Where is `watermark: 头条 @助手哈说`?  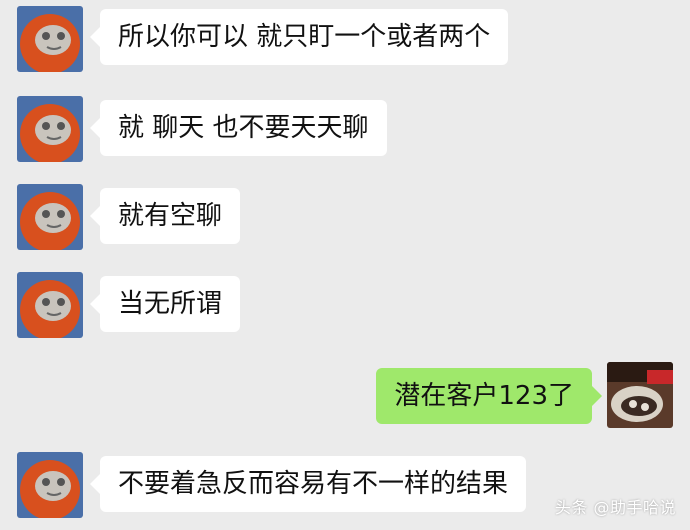 watermark: 头条 @助手哈说 is located at coordinates (615, 507).